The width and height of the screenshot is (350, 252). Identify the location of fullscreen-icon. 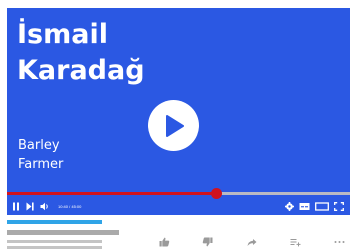
(339, 206).